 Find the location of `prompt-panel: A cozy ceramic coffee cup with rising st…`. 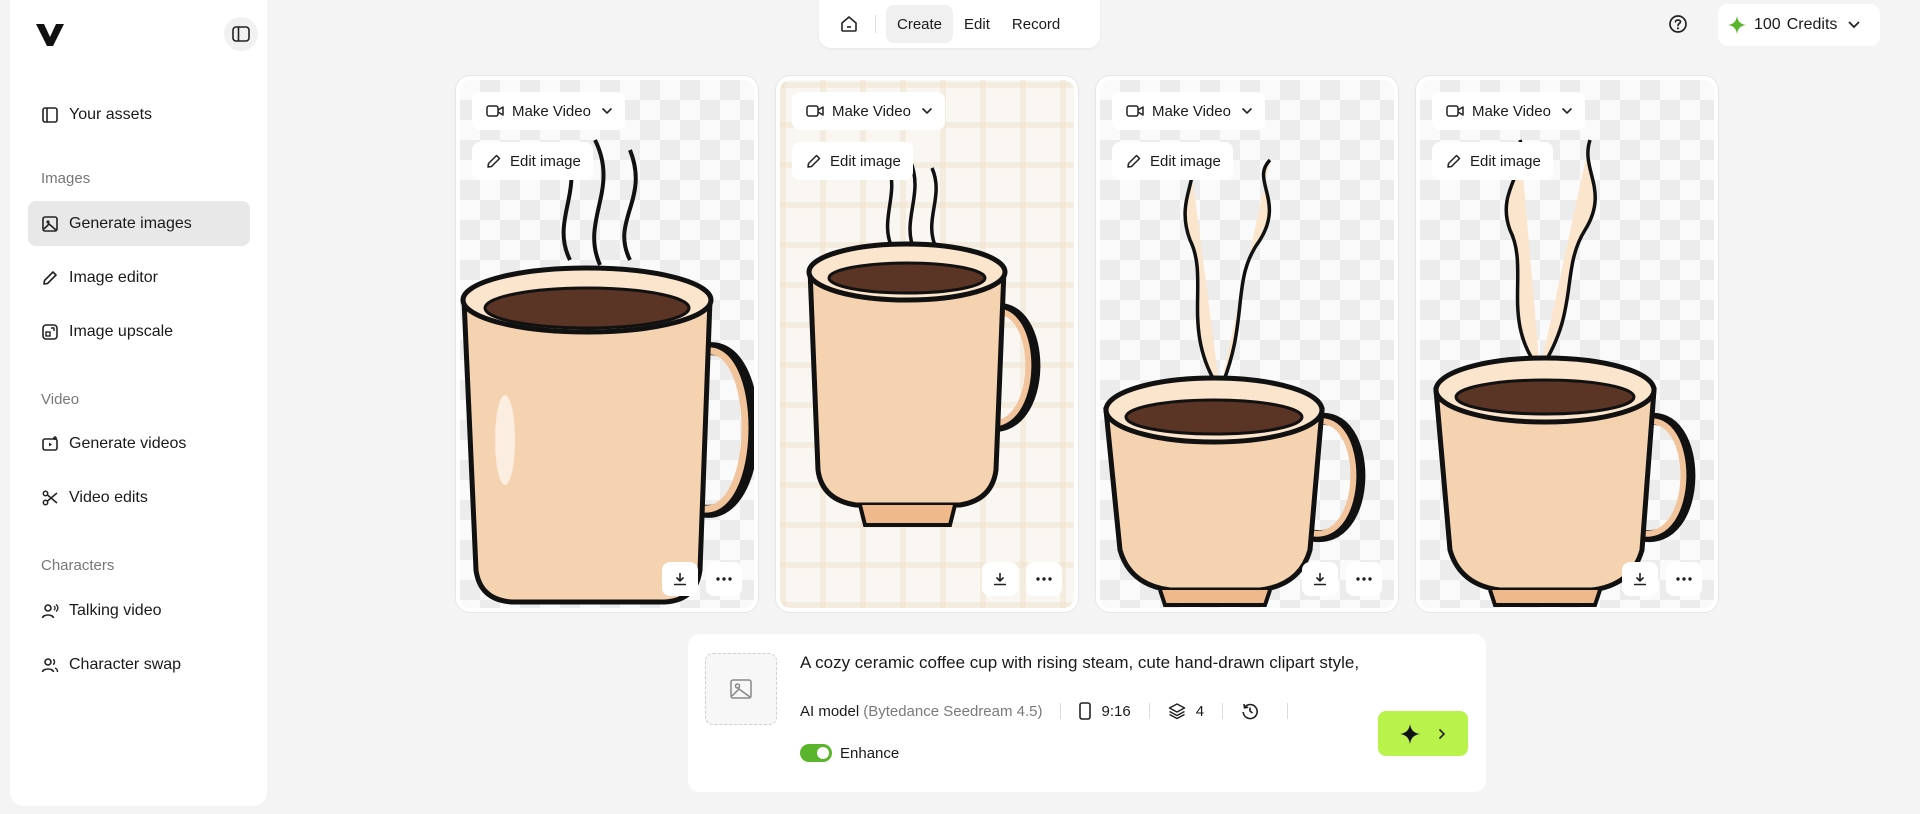

prompt-panel: A cozy ceramic coffee cup with rising st… is located at coordinates (1087, 713).